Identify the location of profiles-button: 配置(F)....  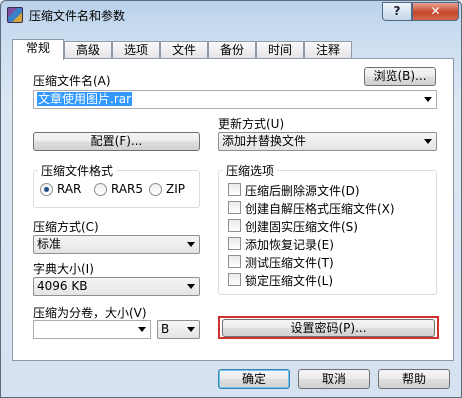
(116, 141).